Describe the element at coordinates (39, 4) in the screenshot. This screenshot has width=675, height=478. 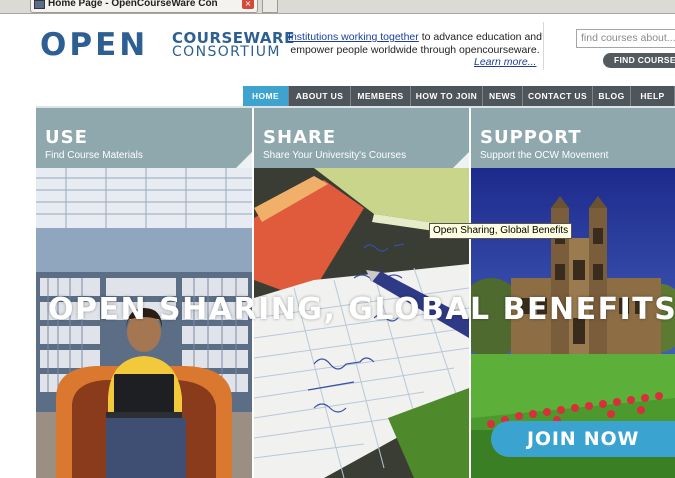
I see `favicon-icon` at that location.